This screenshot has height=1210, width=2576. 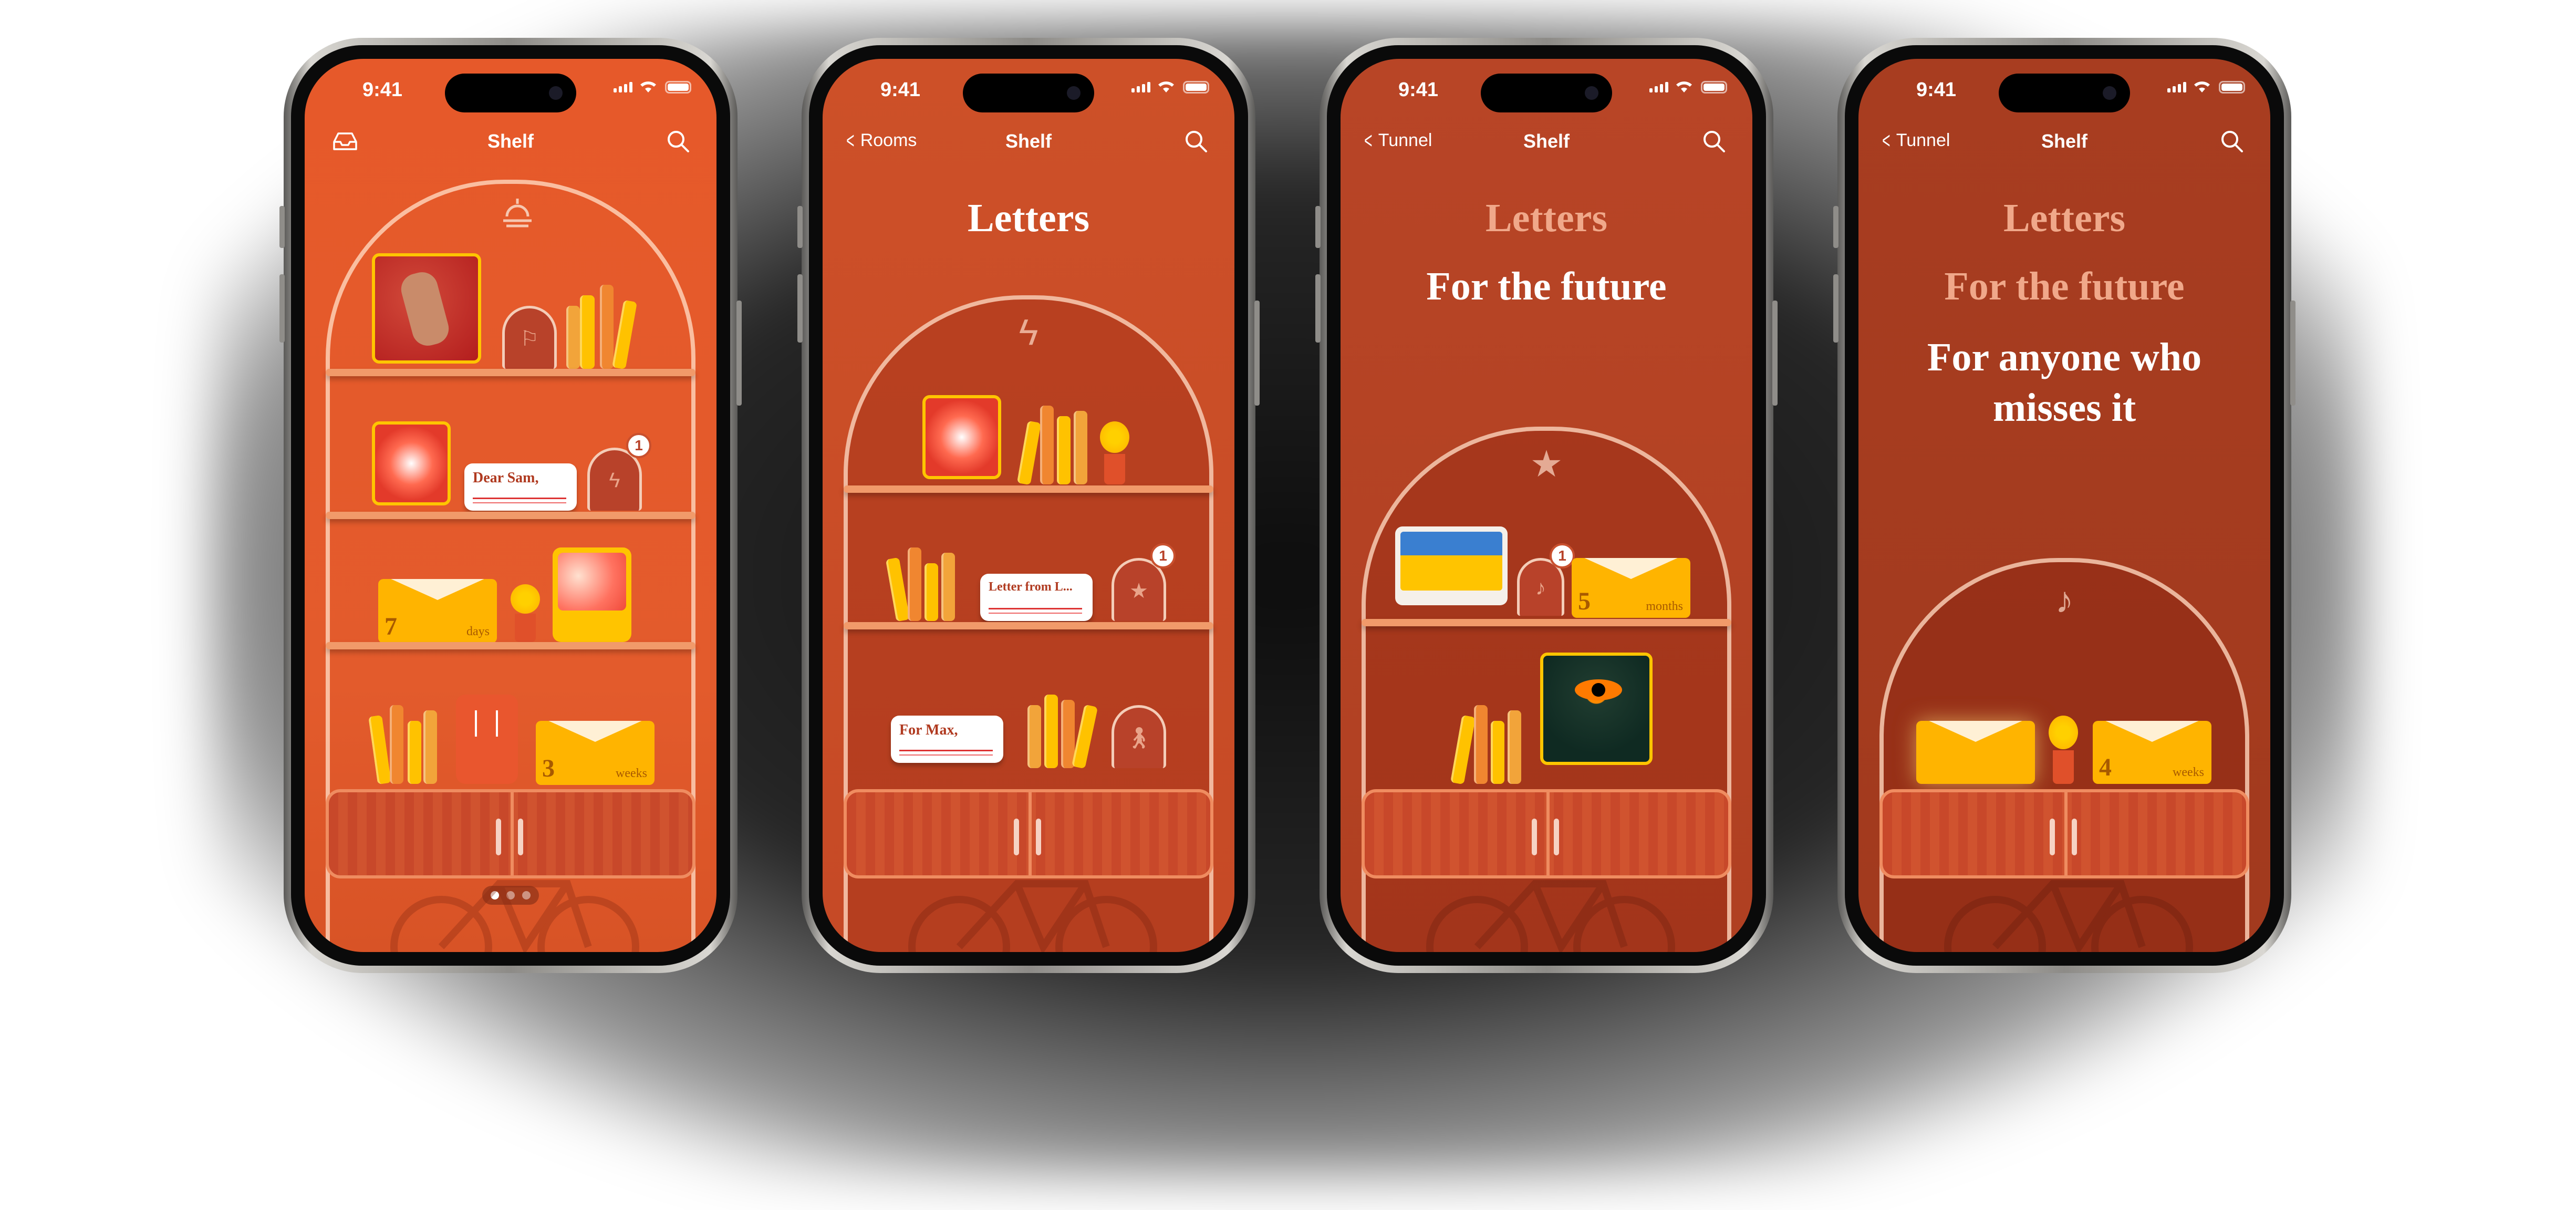 I want to click on letter-card-text: For Max,, so click(x=928, y=730).